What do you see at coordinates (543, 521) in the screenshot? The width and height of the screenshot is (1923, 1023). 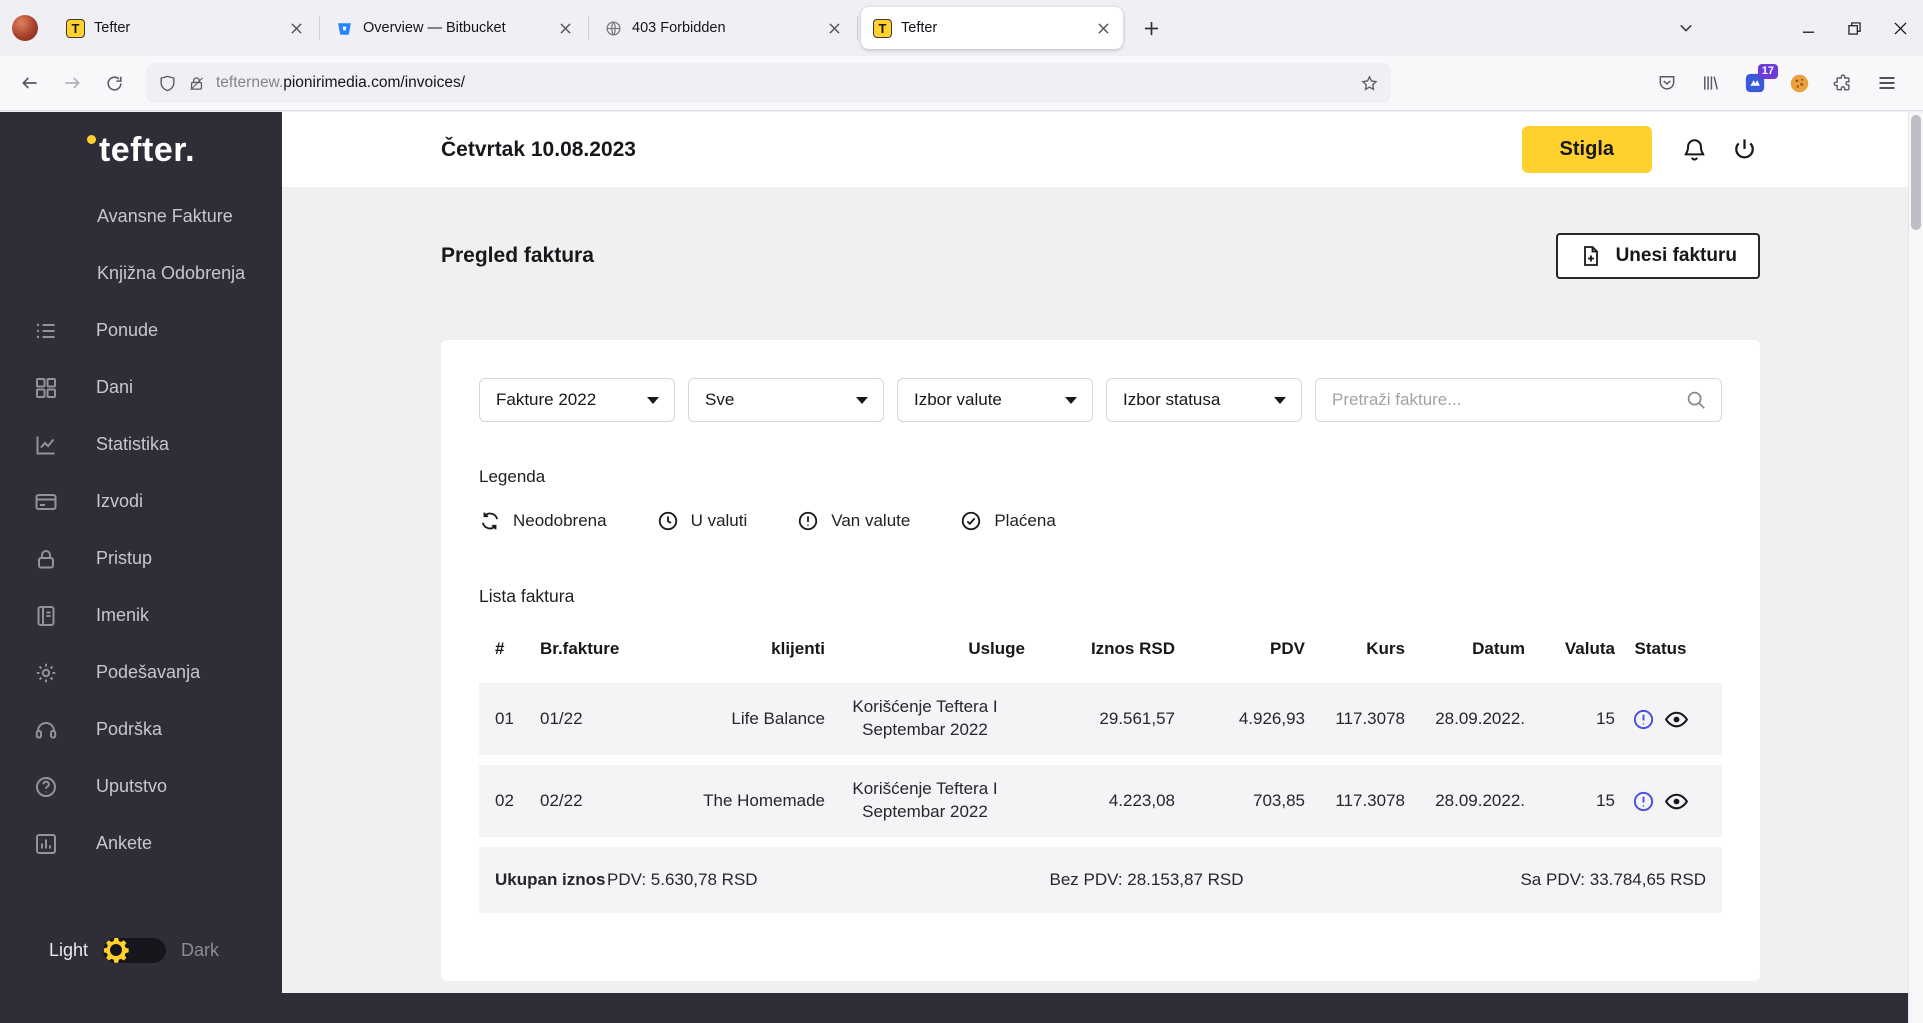 I see `legend-item-neodobrena: Neodobrena` at bounding box center [543, 521].